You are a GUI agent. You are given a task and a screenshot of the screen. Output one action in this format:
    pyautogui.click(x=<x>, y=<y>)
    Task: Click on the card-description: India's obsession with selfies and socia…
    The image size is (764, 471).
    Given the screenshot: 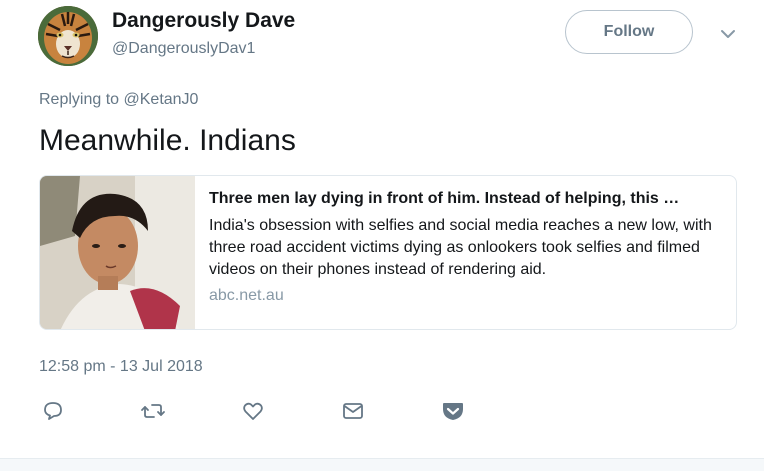 What is the action you would take?
    pyautogui.click(x=460, y=247)
    